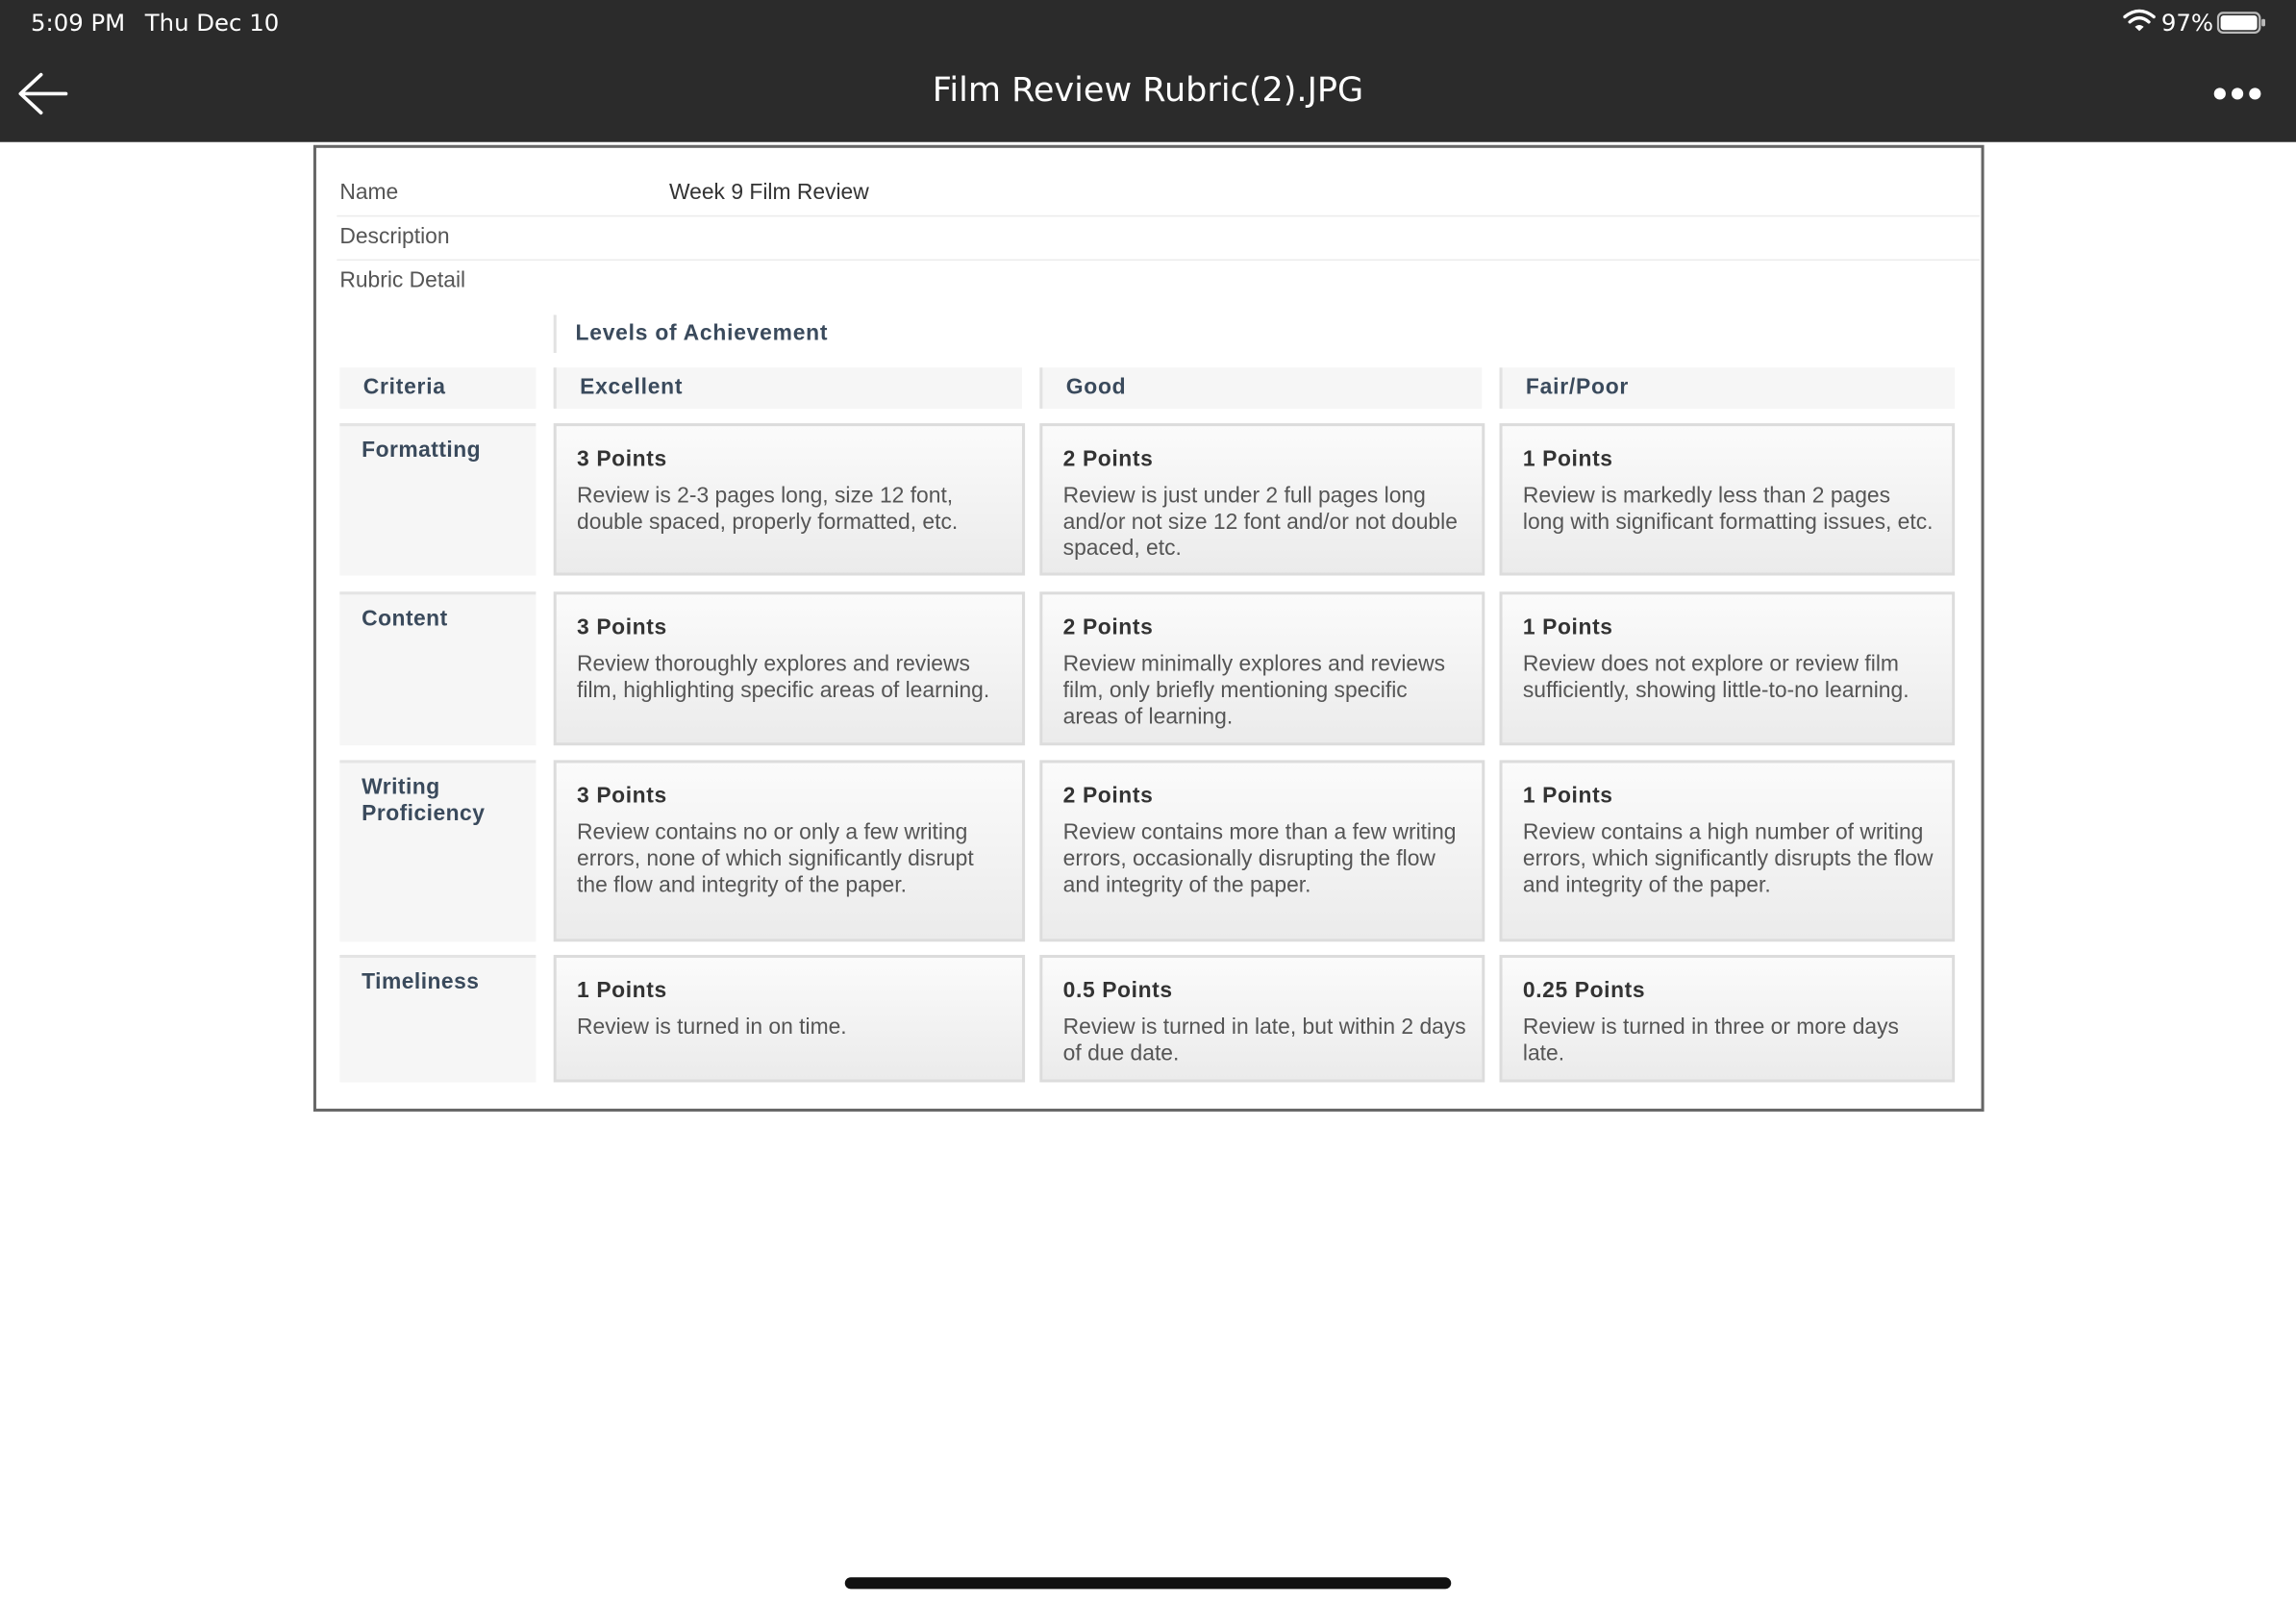 This screenshot has height=1604, width=2296. I want to click on cell-points: 0.25 Points, so click(1584, 991).